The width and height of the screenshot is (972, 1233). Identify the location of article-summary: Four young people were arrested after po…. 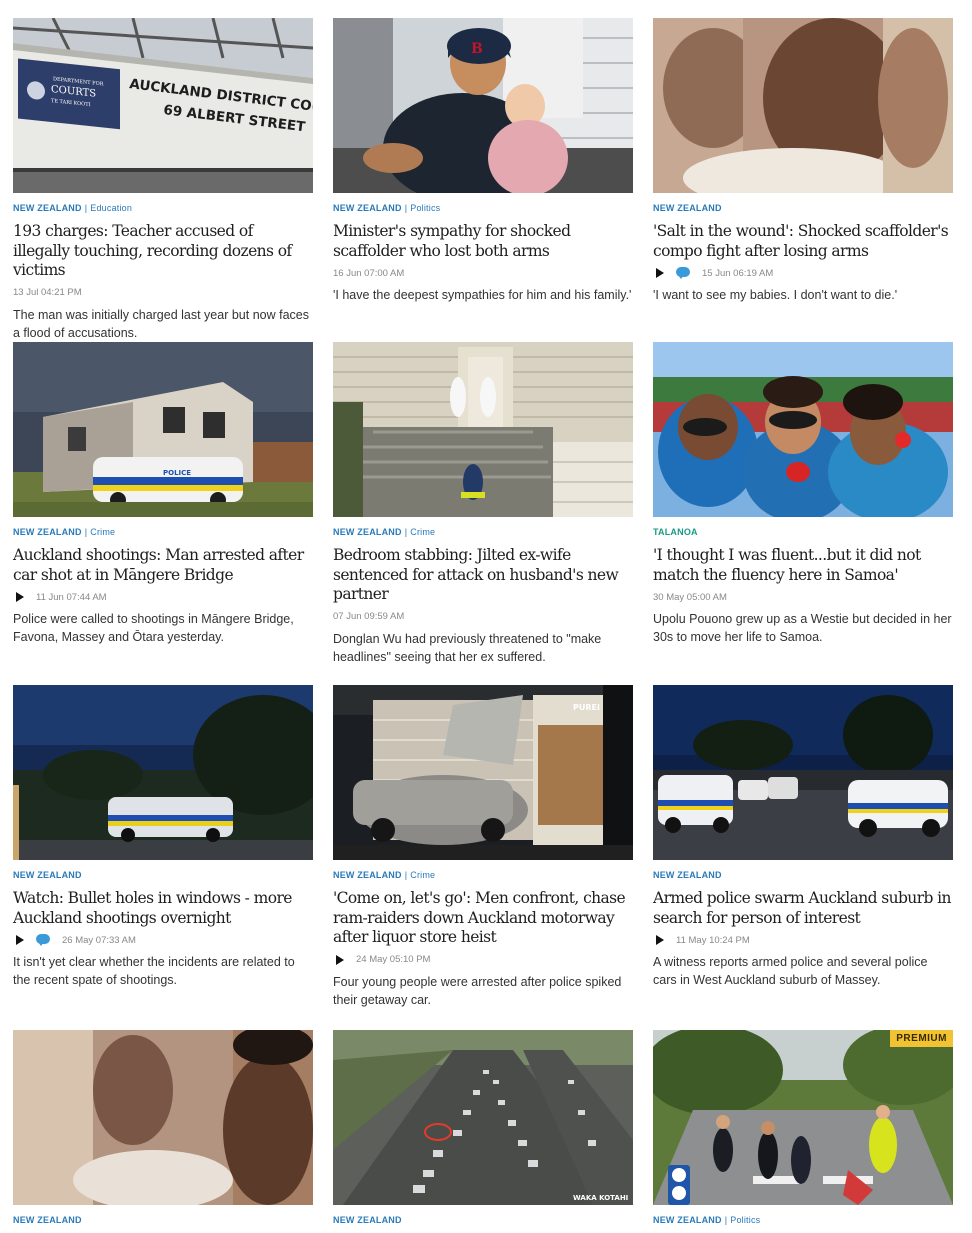
(477, 990).